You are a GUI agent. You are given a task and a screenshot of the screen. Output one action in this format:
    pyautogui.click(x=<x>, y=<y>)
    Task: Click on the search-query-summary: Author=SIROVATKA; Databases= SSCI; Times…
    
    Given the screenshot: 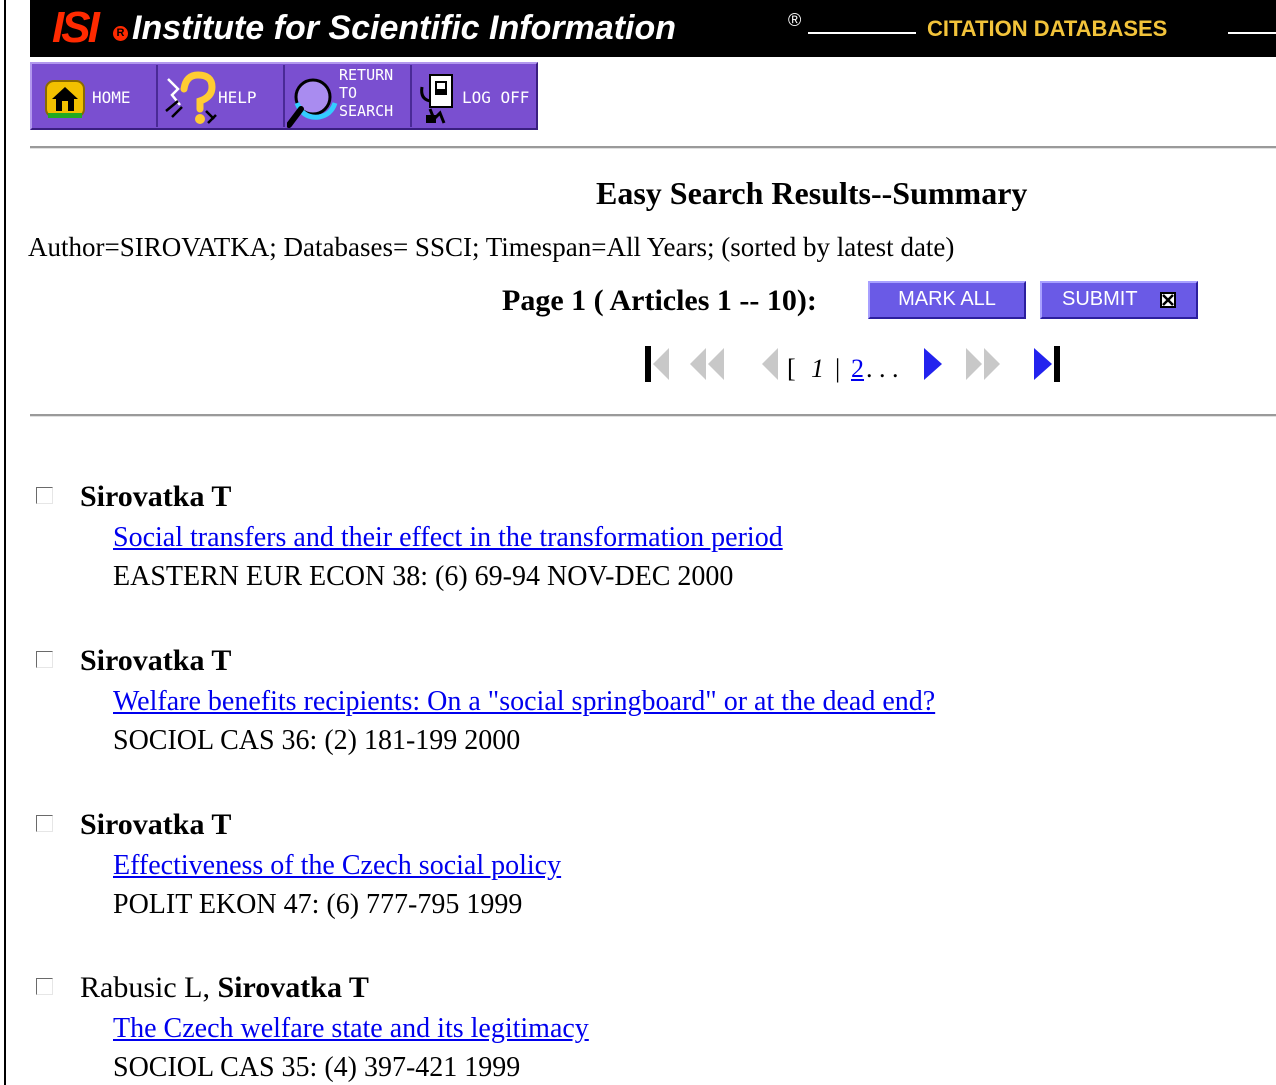 What is the action you would take?
    pyautogui.click(x=491, y=247)
    